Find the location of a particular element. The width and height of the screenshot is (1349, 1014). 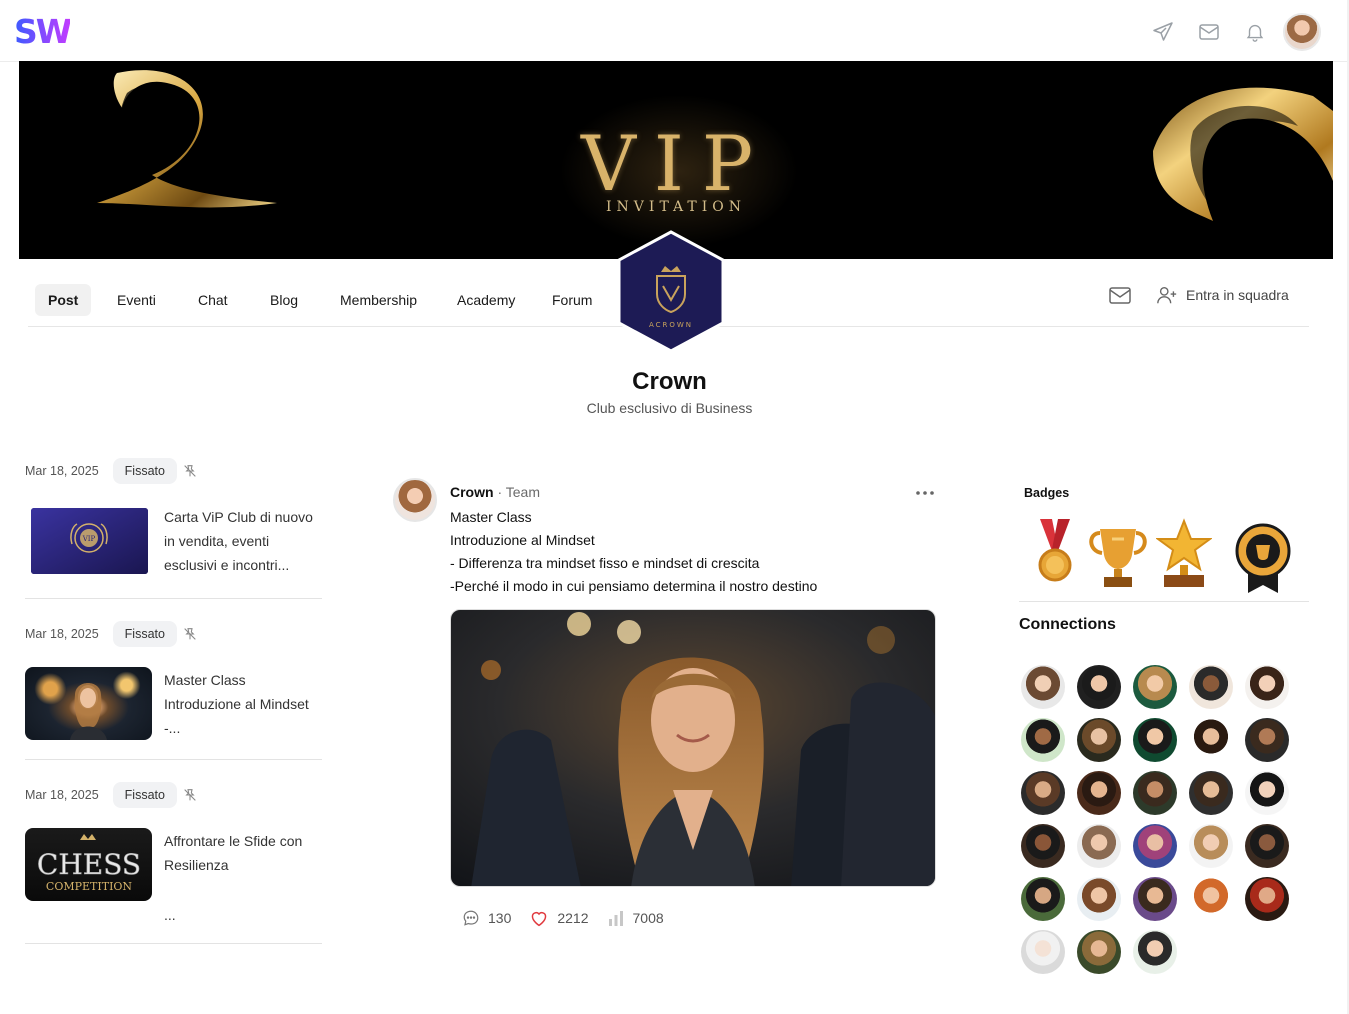

pinned-thumbnail is located at coordinates (88, 703).